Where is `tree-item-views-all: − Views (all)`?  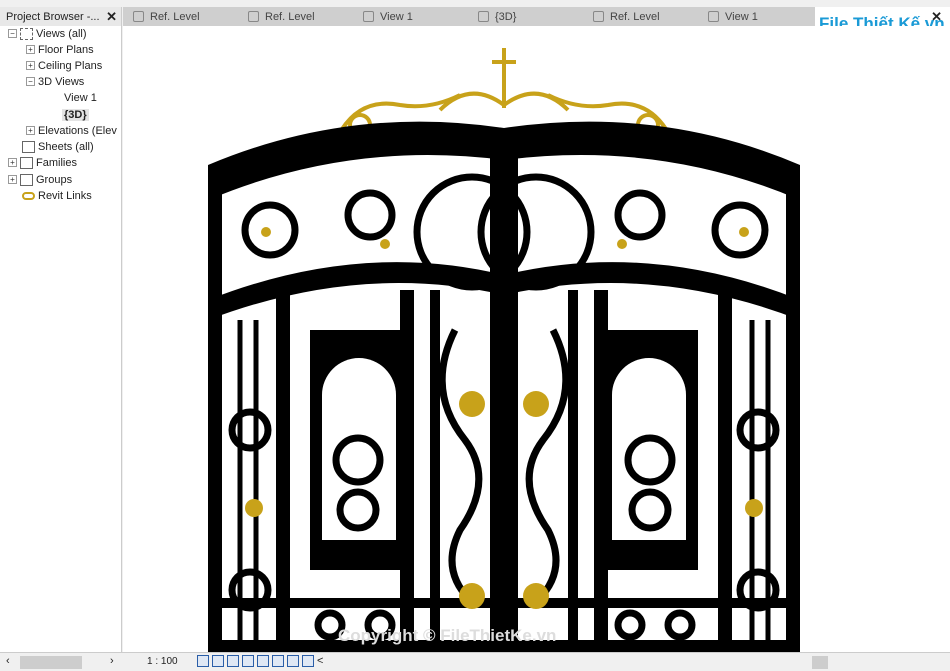 tree-item-views-all: − Views (all) is located at coordinates (47, 33).